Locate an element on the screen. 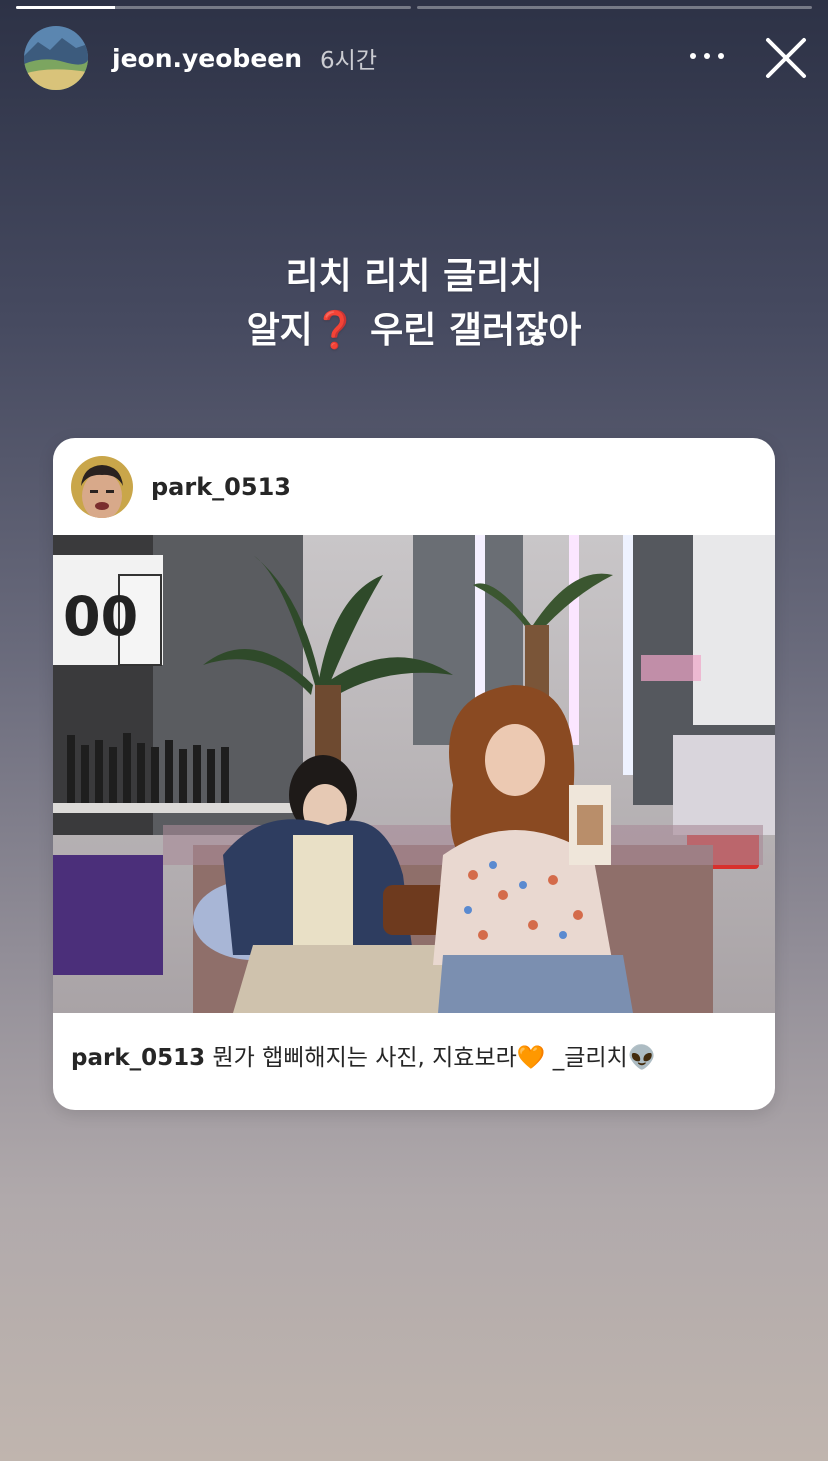  shared-post-avatar is located at coordinates (102, 486).